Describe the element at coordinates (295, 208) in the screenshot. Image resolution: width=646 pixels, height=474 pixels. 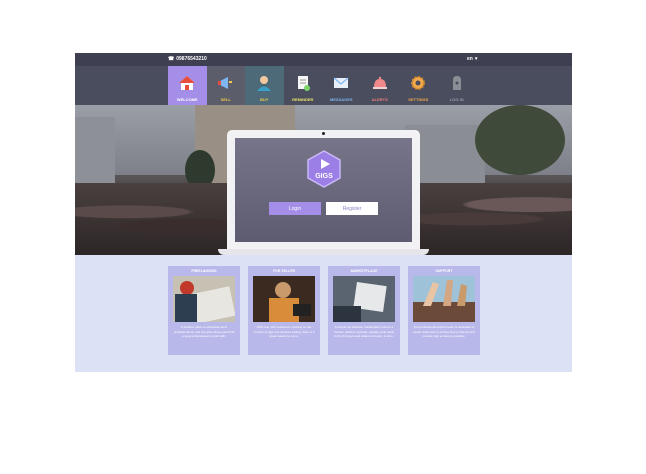
I see `login-button: Login` at that location.